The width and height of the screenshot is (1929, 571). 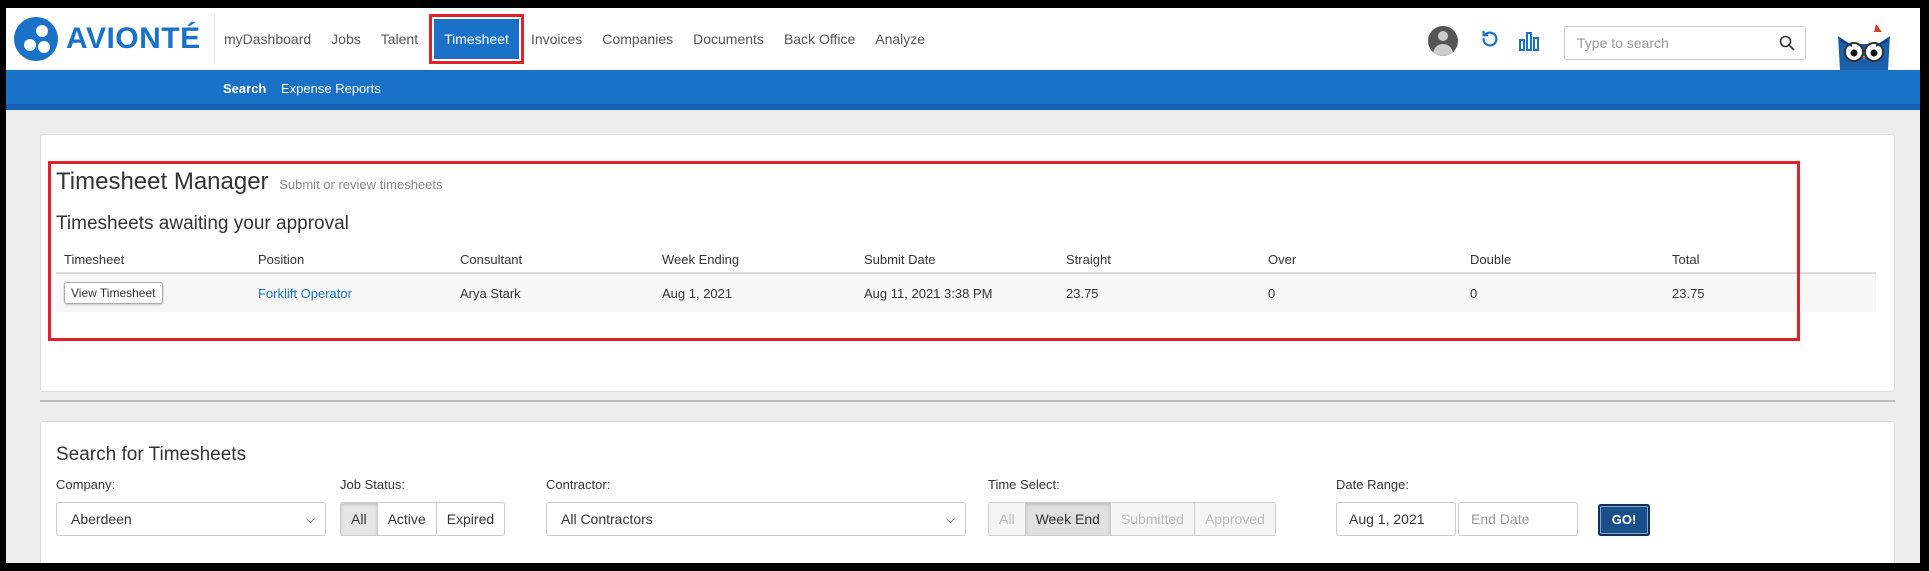 I want to click on search-heading: Search for Timesheets, so click(x=151, y=454).